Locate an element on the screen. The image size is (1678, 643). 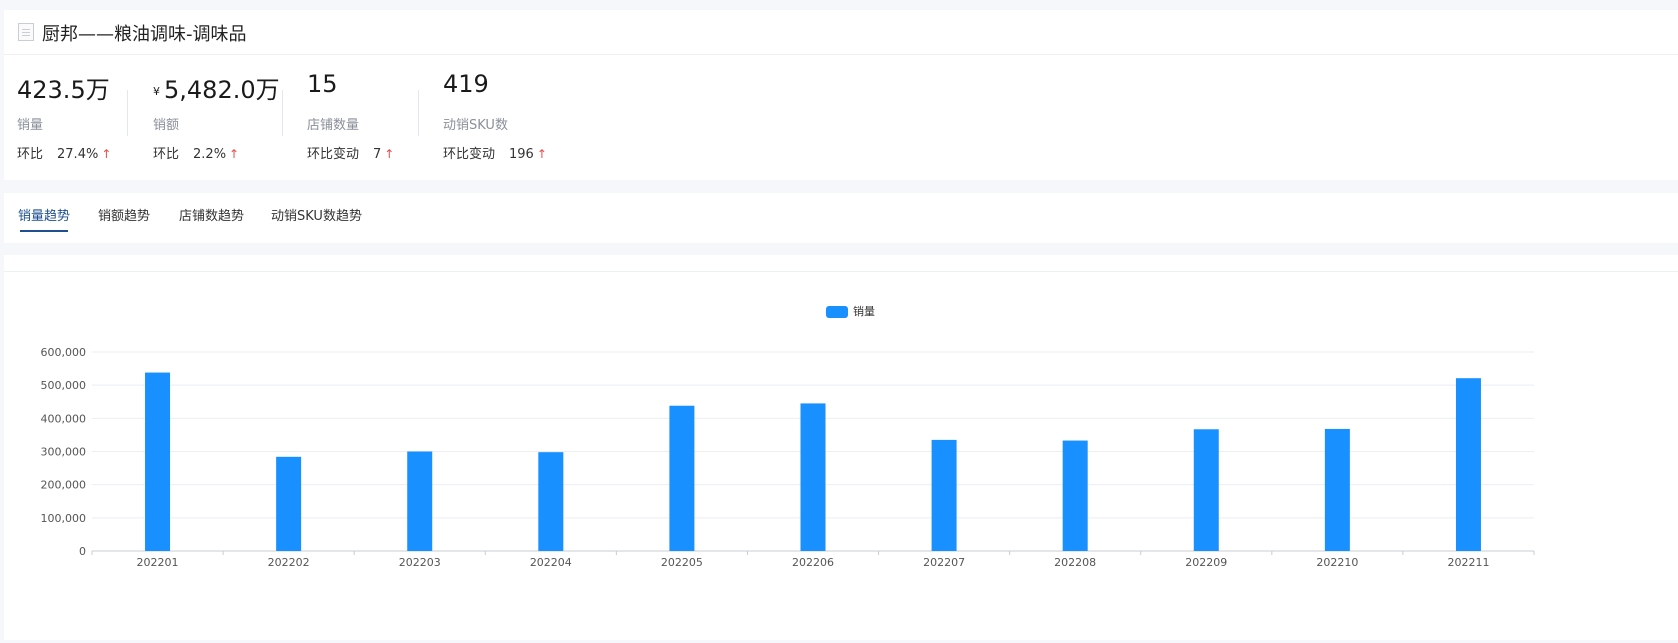
metric-value: 15 is located at coordinates (322, 84).